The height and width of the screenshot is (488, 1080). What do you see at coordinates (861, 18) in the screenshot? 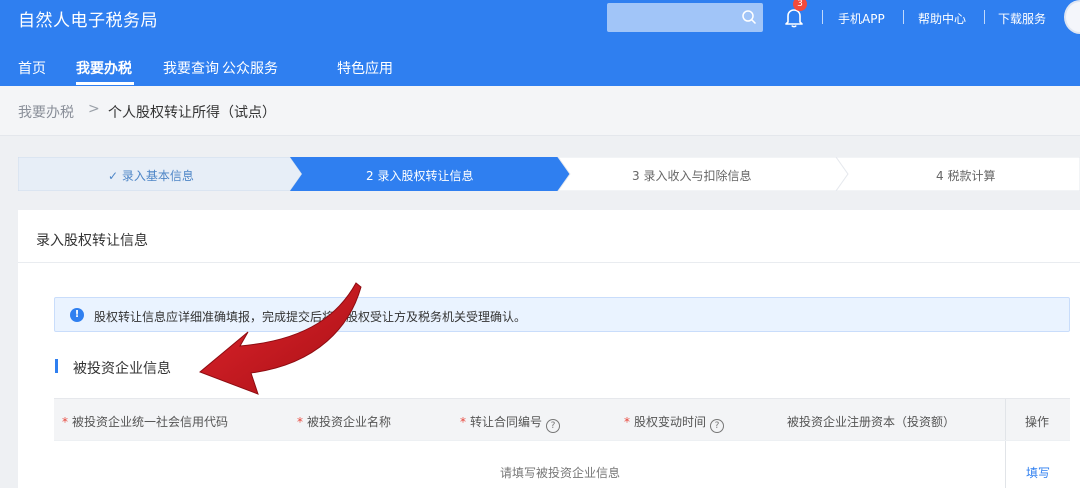
I see `mobile-app-link: 手机APP` at bounding box center [861, 18].